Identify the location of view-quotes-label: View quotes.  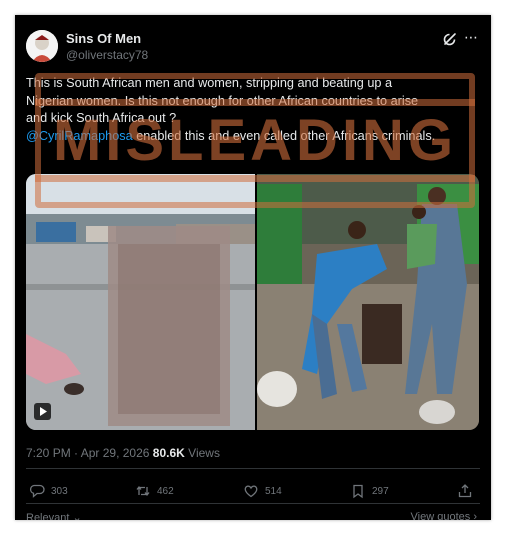
(440, 515).